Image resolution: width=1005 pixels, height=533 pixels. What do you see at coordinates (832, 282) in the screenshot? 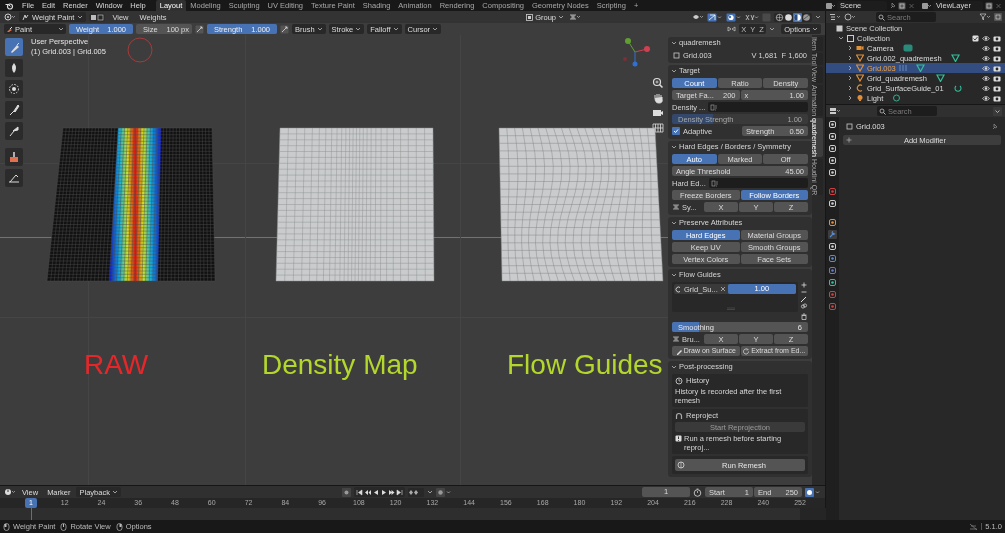
I see `data-icon` at bounding box center [832, 282].